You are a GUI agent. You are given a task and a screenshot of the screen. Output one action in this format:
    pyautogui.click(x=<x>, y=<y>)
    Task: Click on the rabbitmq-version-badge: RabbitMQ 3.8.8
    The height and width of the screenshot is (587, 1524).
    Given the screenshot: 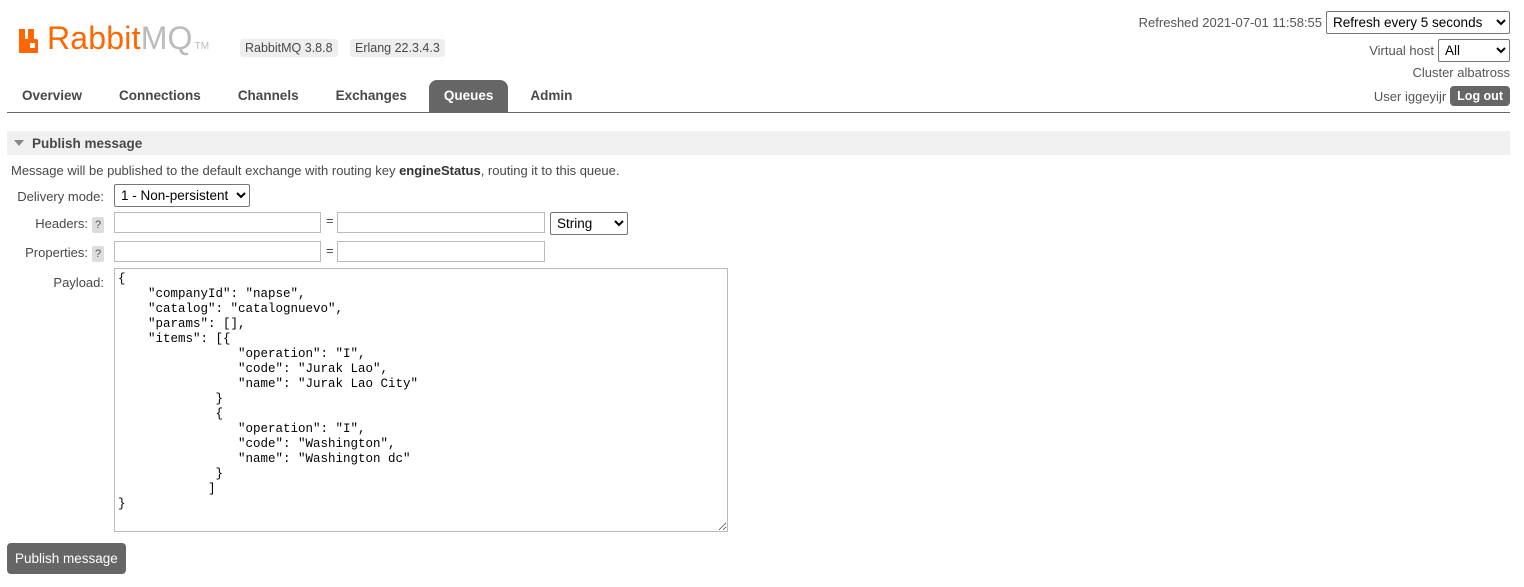 What is the action you would take?
    pyautogui.click(x=289, y=48)
    